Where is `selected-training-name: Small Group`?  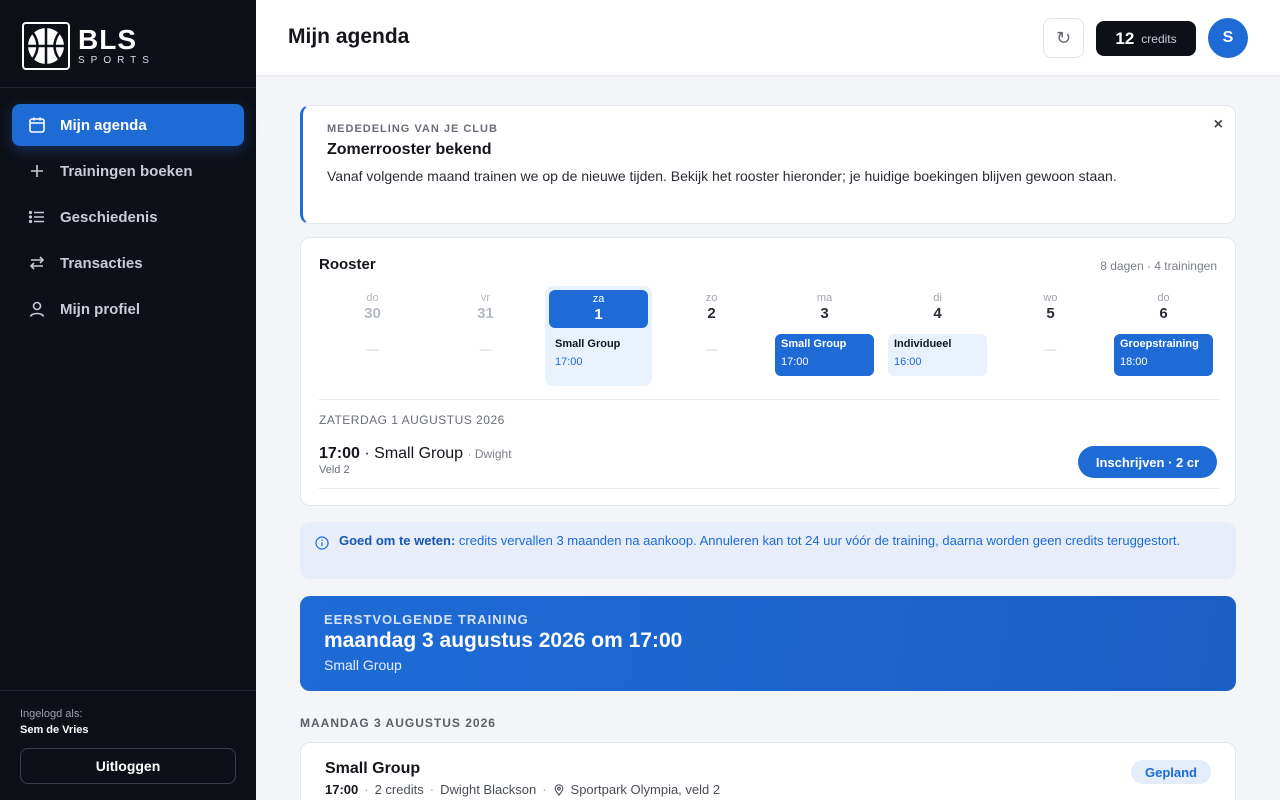 selected-training-name: Small Group is located at coordinates (419, 453).